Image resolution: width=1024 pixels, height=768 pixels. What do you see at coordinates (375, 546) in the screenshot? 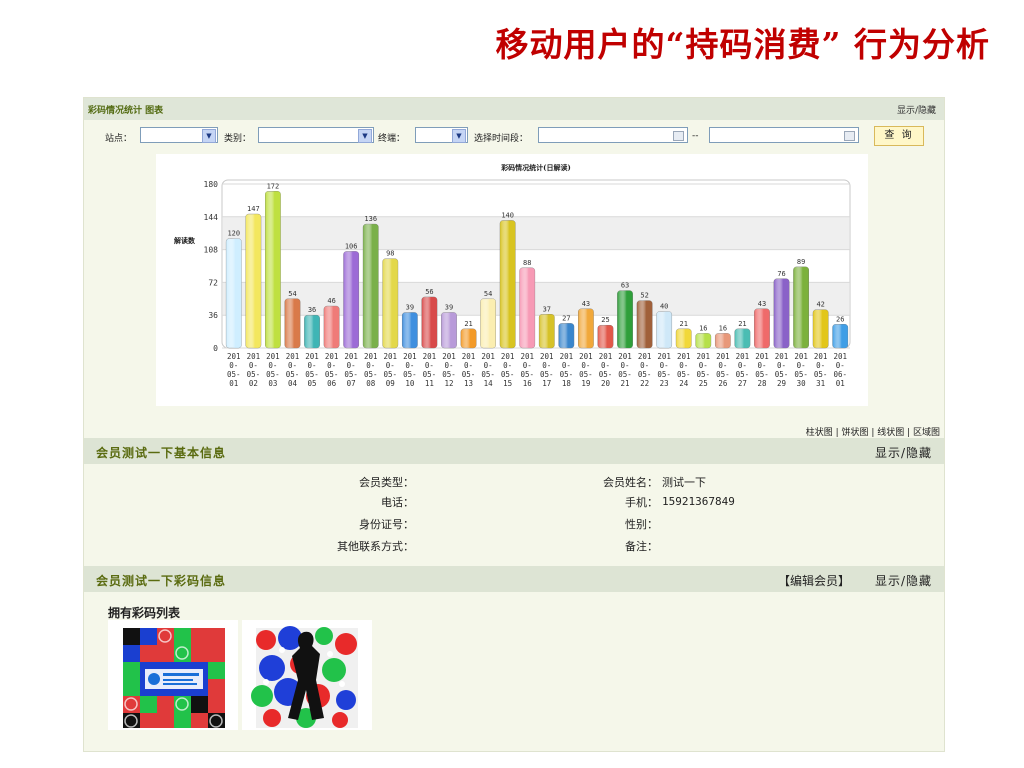
I see `other-contact-label: 其他联系方式：` at bounding box center [375, 546].